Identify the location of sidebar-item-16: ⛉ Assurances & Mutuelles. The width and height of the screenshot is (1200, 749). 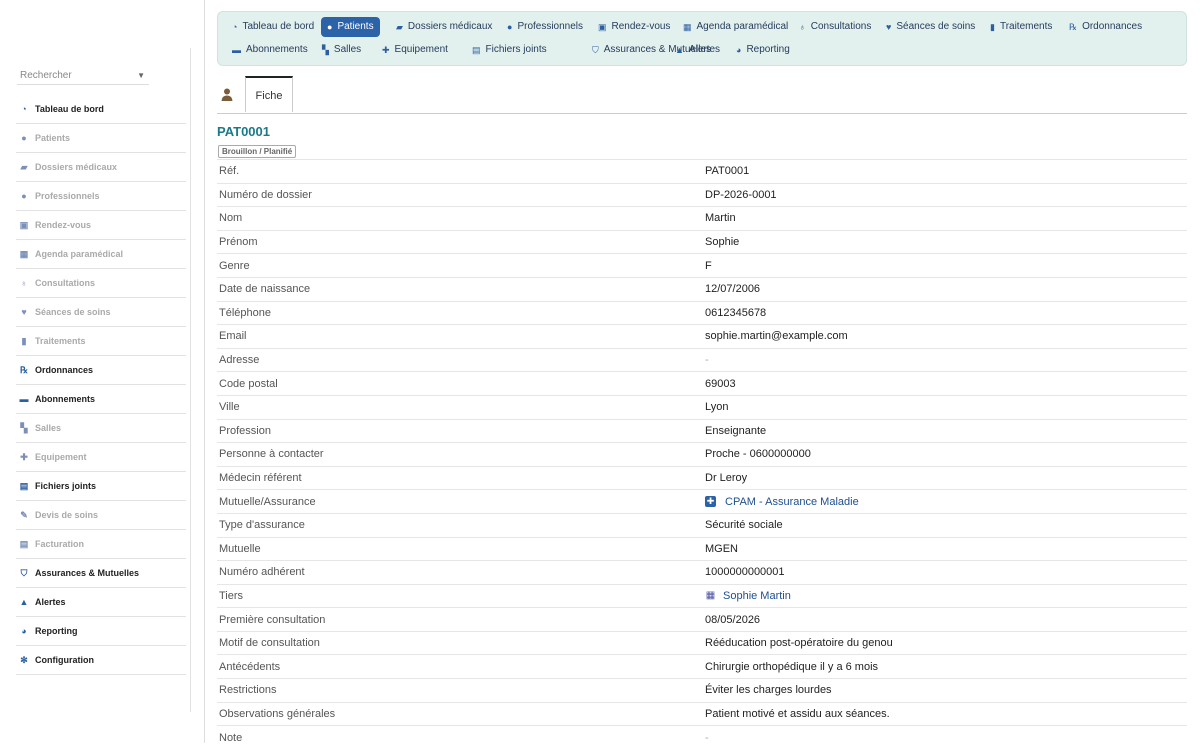
(101, 573).